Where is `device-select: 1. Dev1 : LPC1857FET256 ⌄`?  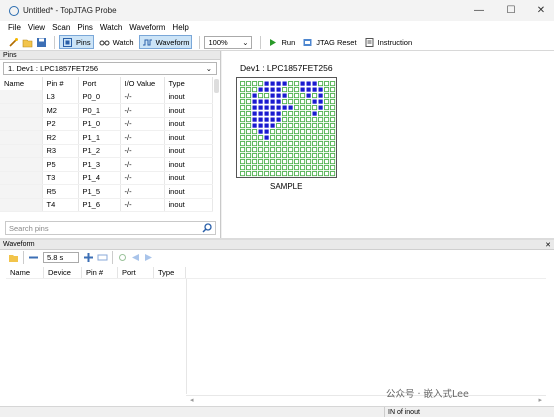
device-select: 1. Dev1 : LPC1857FET256 ⌄ is located at coordinates (110, 68).